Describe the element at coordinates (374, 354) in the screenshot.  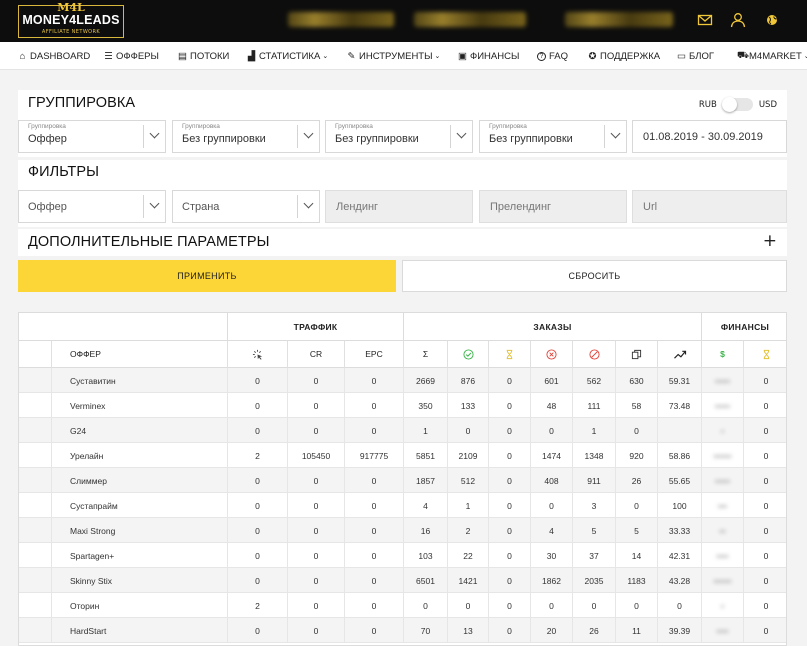
I see `header-epc: EPC` at that location.